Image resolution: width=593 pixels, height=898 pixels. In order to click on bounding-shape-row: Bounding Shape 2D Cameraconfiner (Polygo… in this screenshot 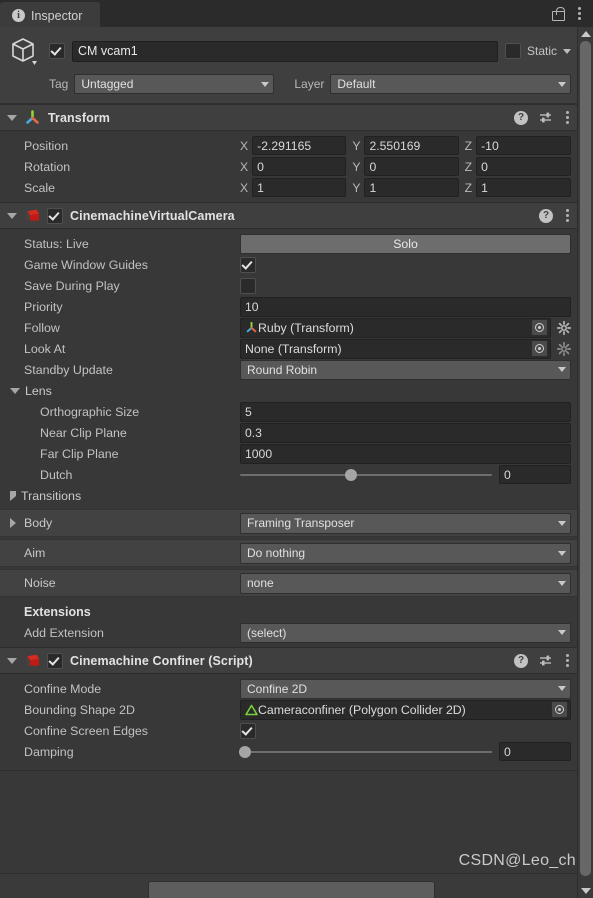, I will do `click(296, 709)`.